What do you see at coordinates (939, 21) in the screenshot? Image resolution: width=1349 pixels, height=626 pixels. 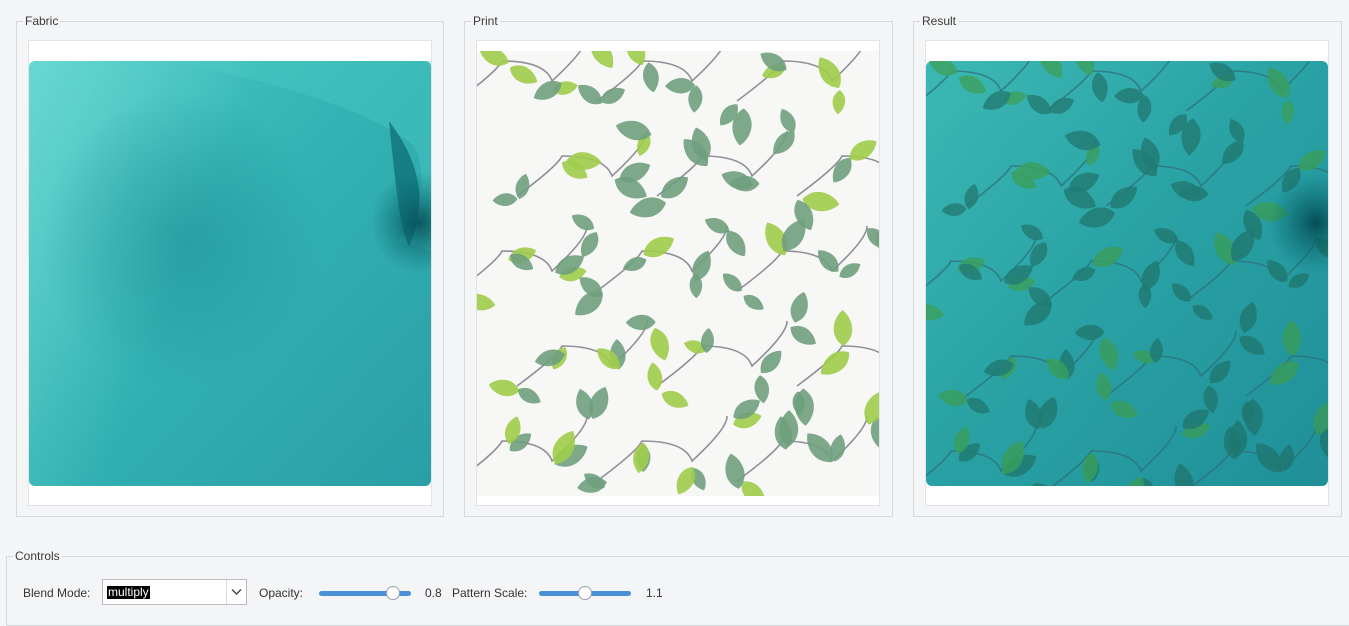 I see `result-panel-title: Result` at bounding box center [939, 21].